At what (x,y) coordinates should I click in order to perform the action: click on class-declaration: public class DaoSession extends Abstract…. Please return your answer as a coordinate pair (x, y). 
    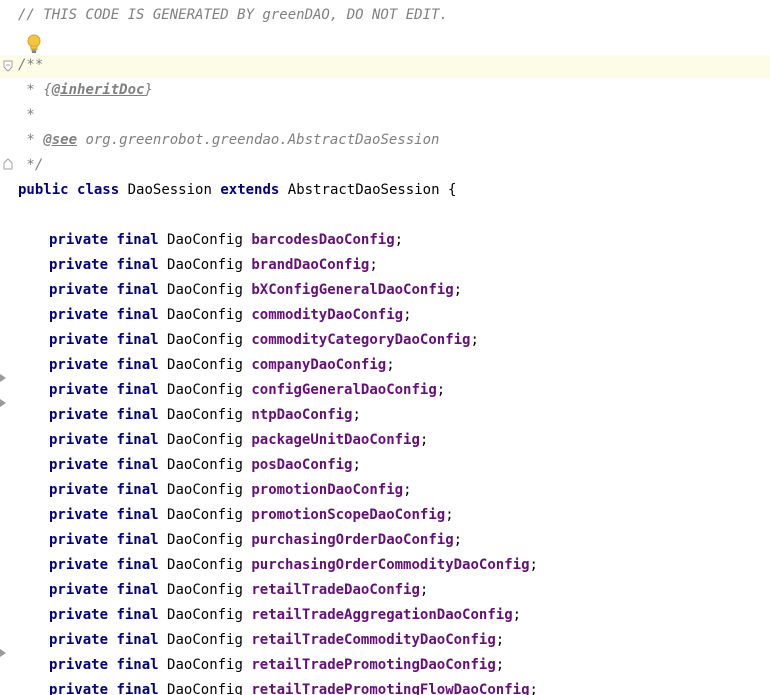
    Looking at the image, I should click on (237, 190).